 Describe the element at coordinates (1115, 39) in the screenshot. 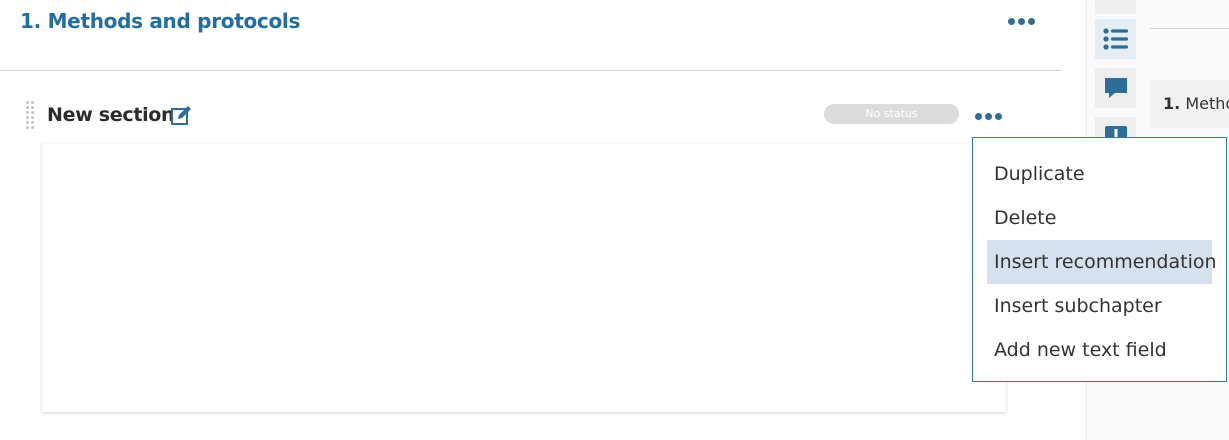

I see `list-icon` at that location.